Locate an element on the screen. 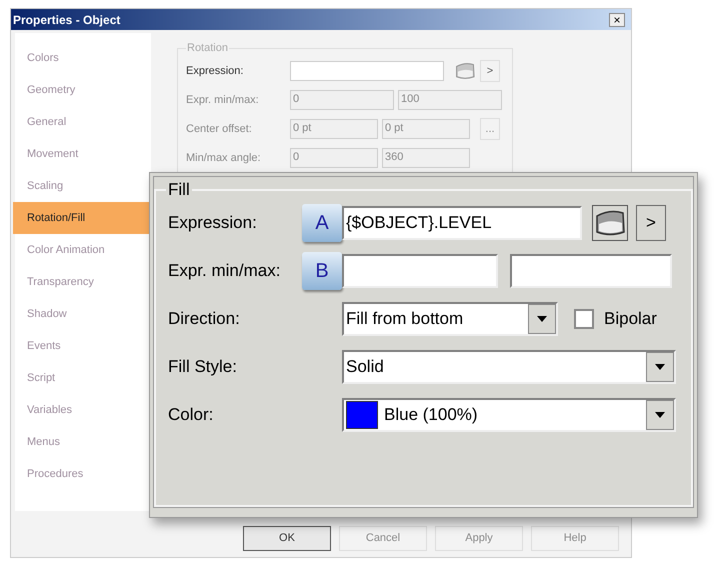 The height and width of the screenshot is (563, 714). tag-icon is located at coordinates (465, 71).